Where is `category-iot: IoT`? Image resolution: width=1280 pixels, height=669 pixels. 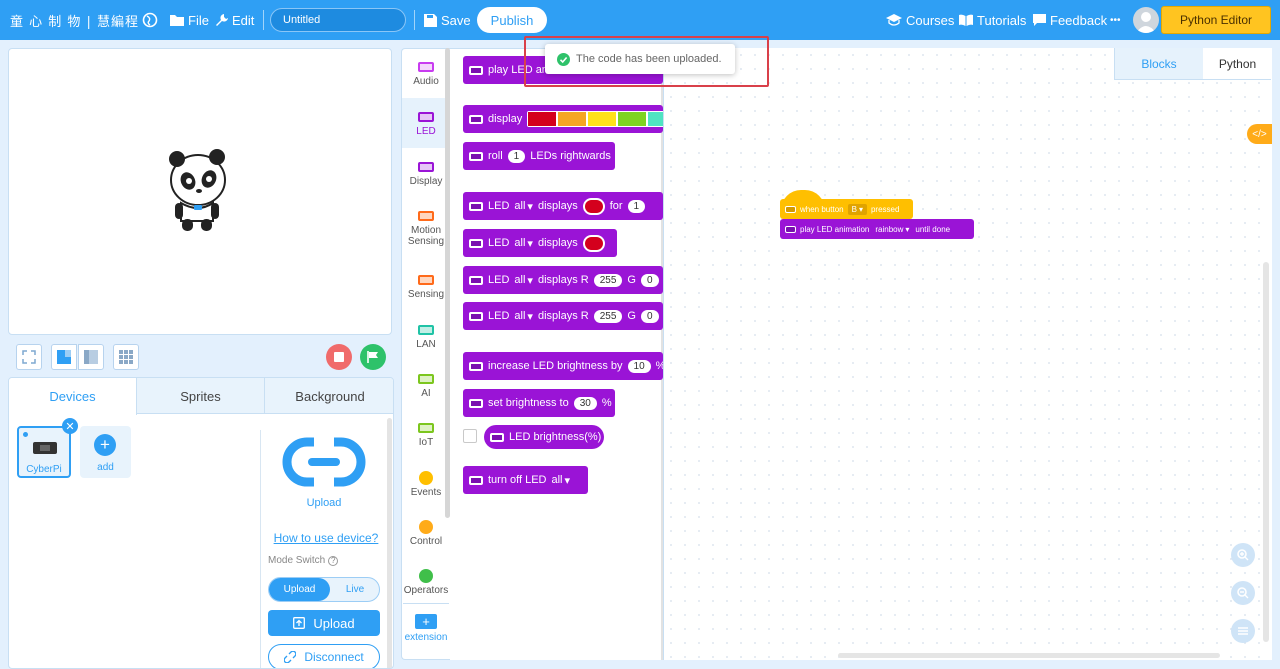 category-iot: IoT is located at coordinates (426, 435).